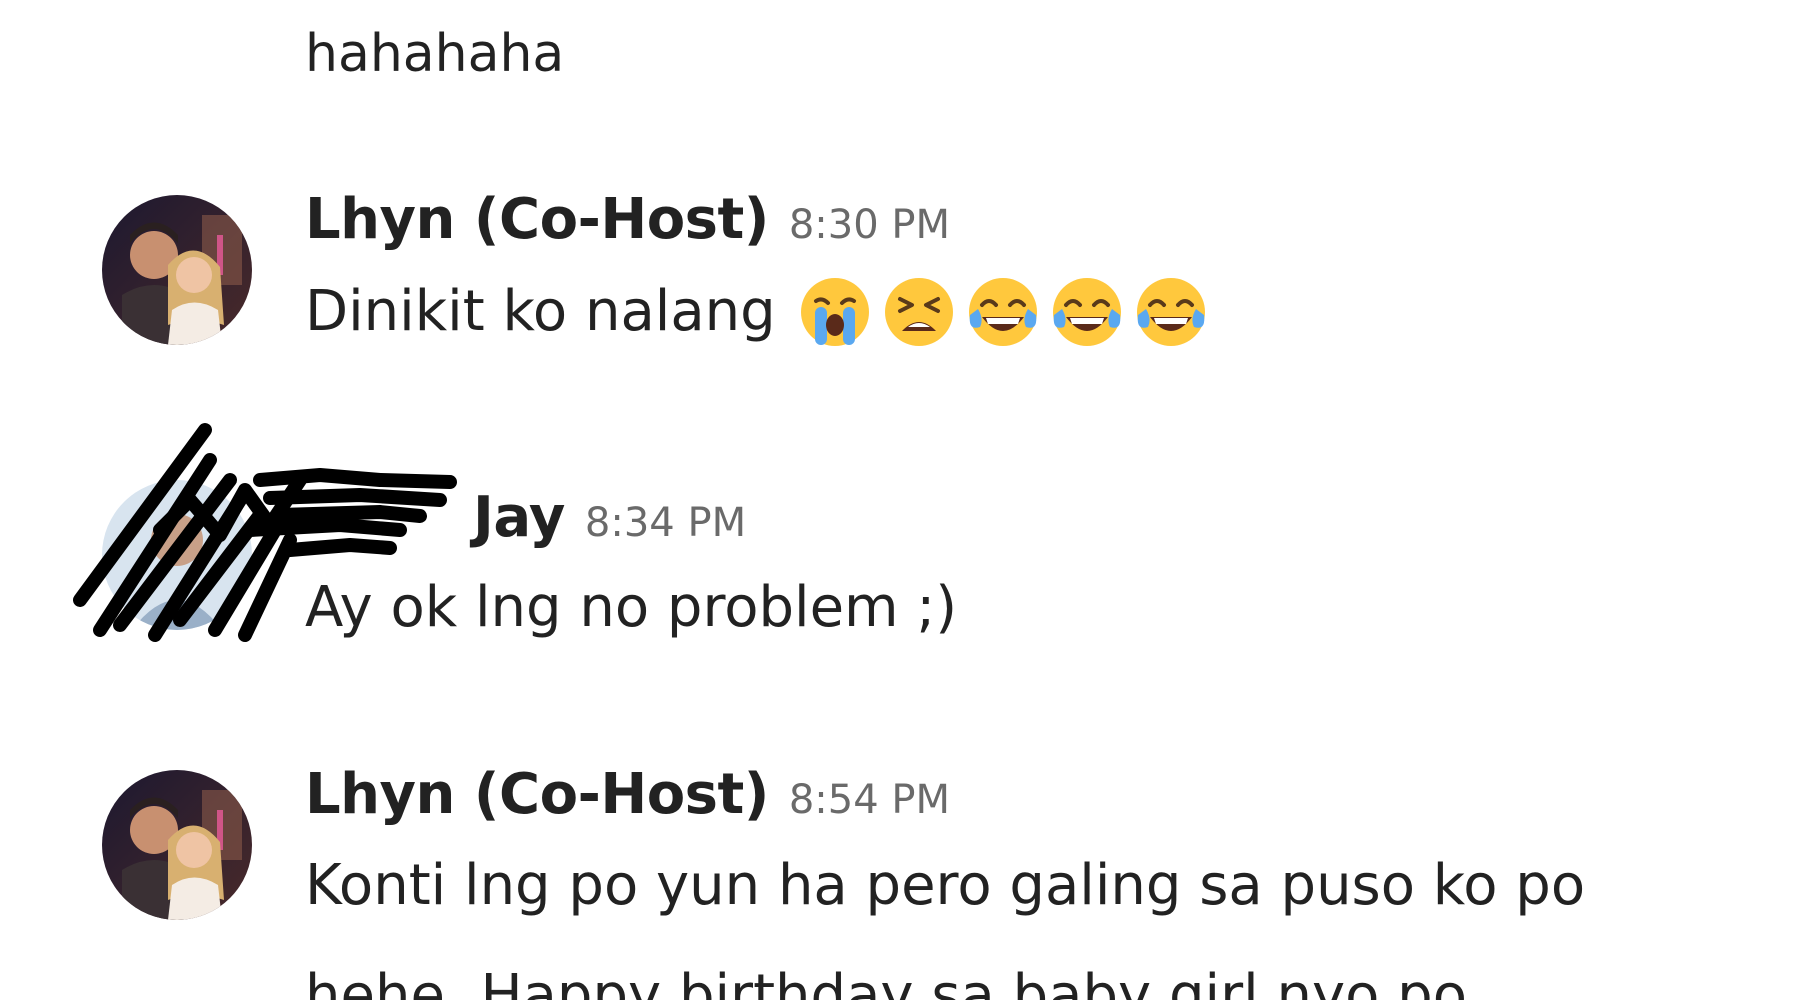 The height and width of the screenshot is (1000, 1800). I want to click on message-text: Ay ok lng no problem ;), so click(631, 607).